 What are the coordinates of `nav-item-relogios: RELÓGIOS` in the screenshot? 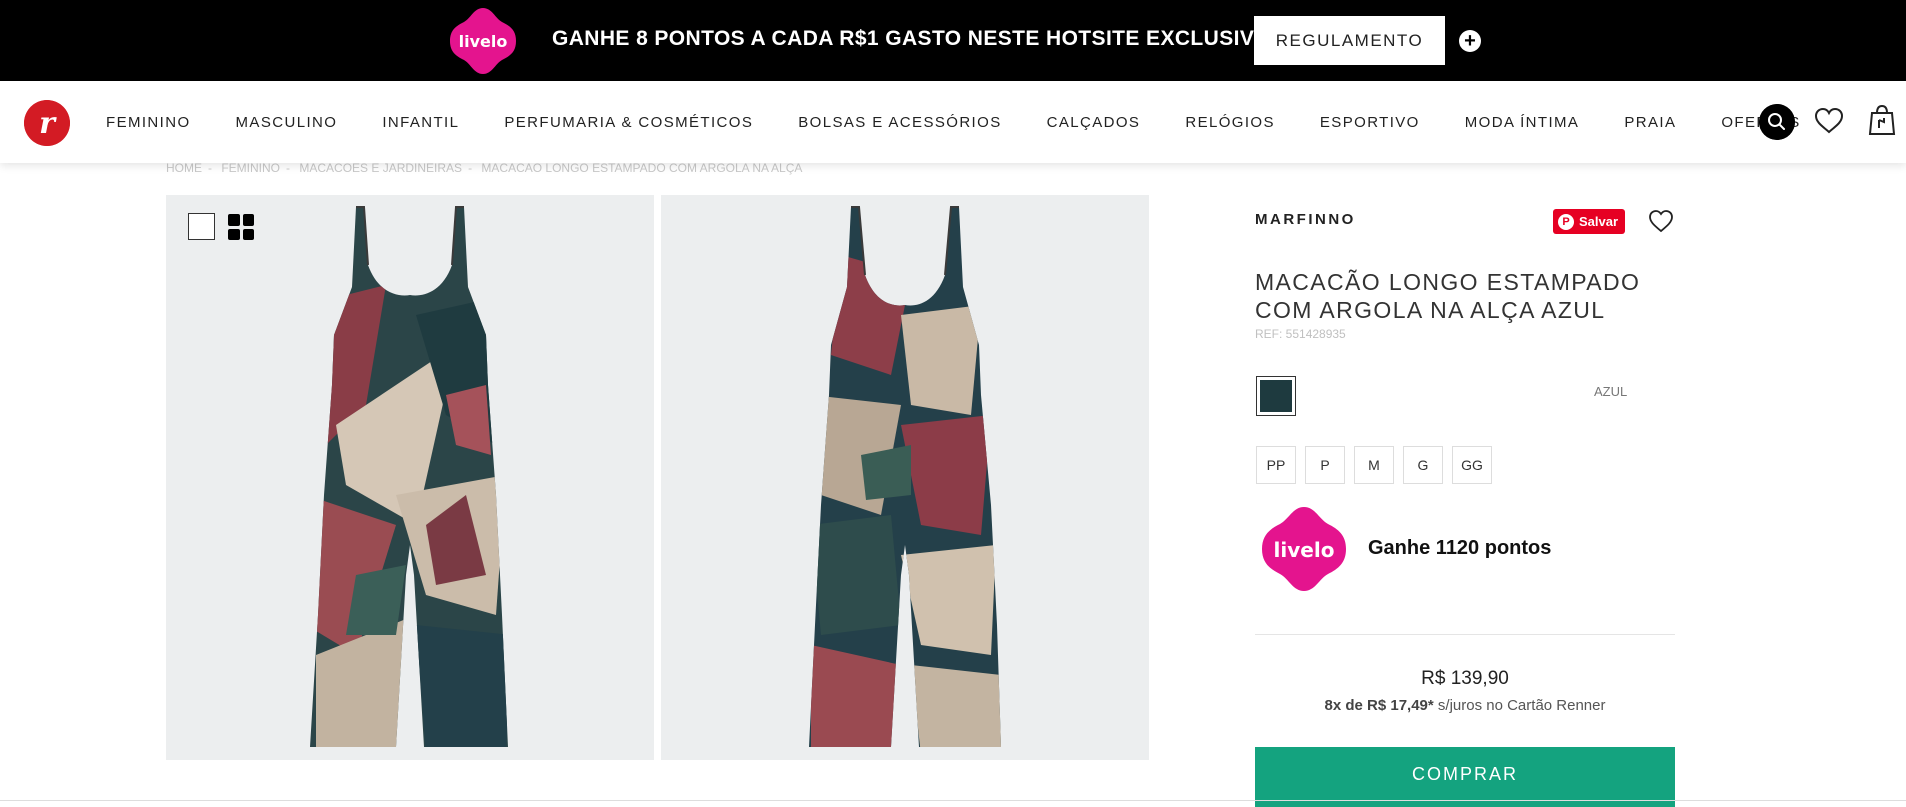 It's located at (1230, 122).